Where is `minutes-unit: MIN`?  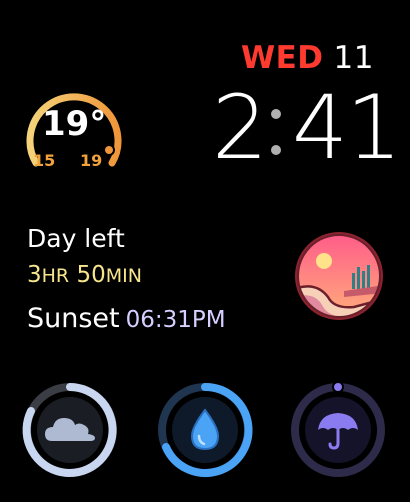 minutes-unit: MIN is located at coordinates (123, 276).